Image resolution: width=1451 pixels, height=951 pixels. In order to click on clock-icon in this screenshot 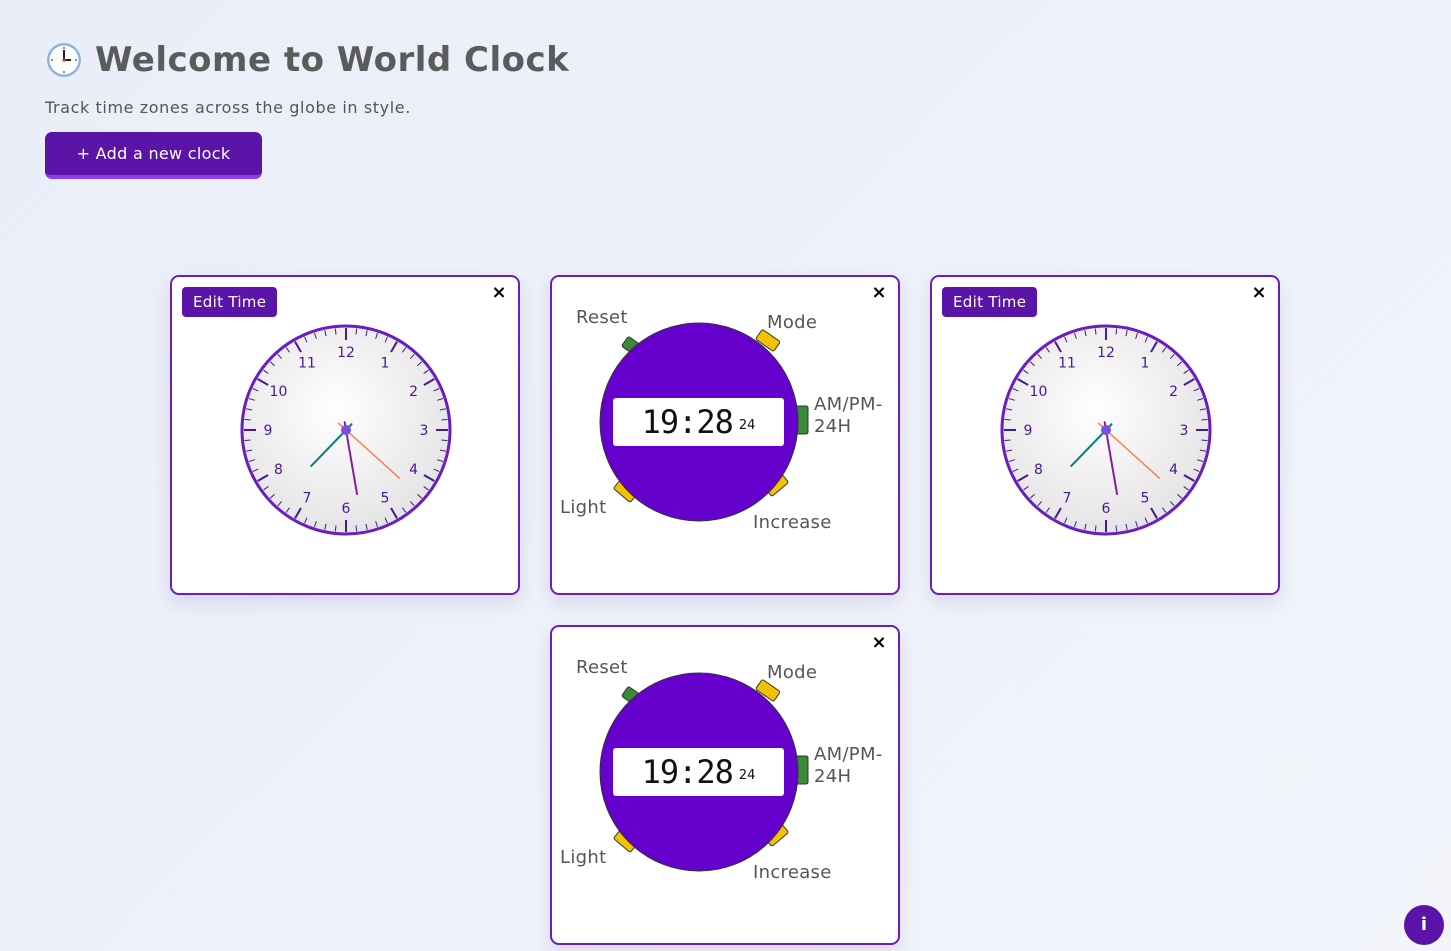, I will do `click(64, 60)`.